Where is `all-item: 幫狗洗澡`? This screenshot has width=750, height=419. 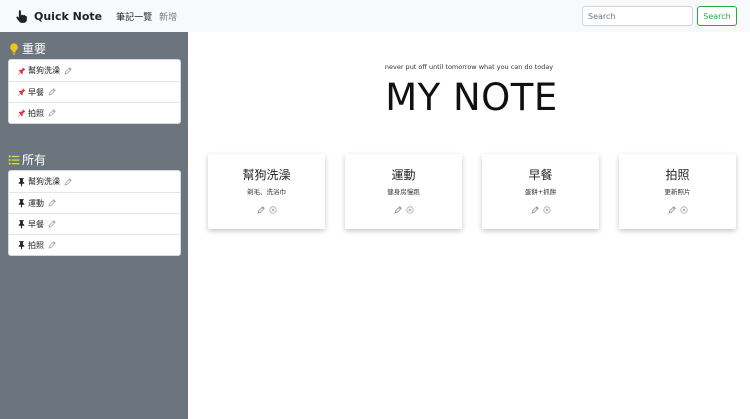 all-item: 幫狗洗澡 is located at coordinates (94, 181).